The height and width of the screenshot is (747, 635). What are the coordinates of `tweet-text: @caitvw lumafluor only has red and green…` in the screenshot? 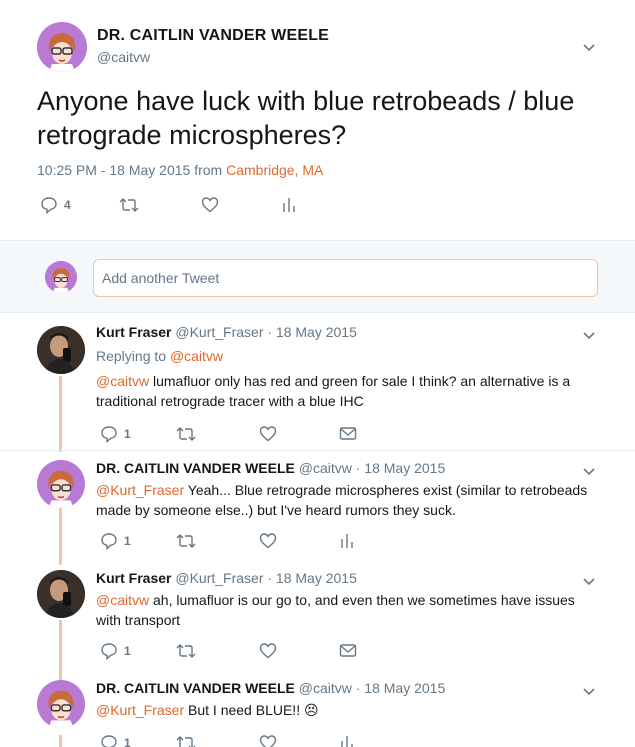 It's located at (346, 391).